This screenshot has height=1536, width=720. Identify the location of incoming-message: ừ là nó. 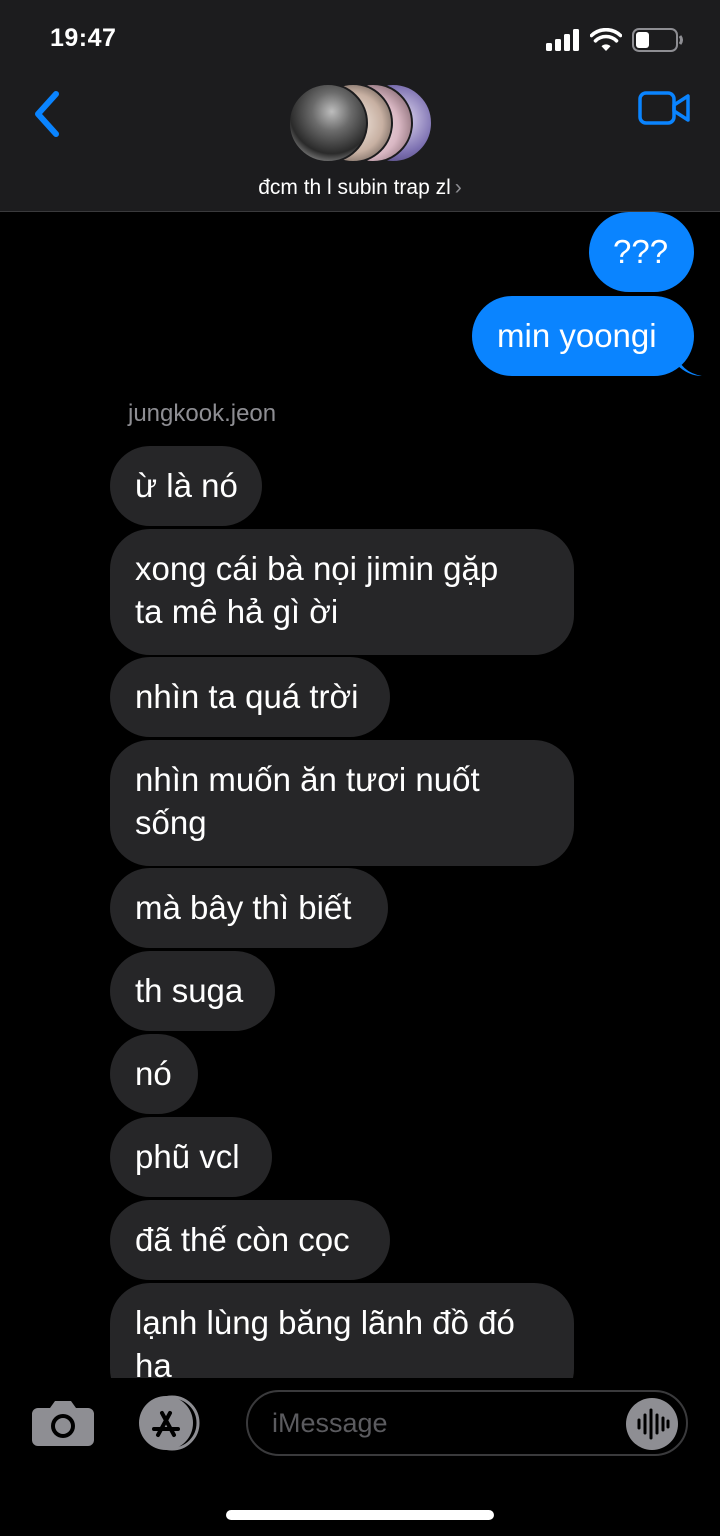
(186, 486).